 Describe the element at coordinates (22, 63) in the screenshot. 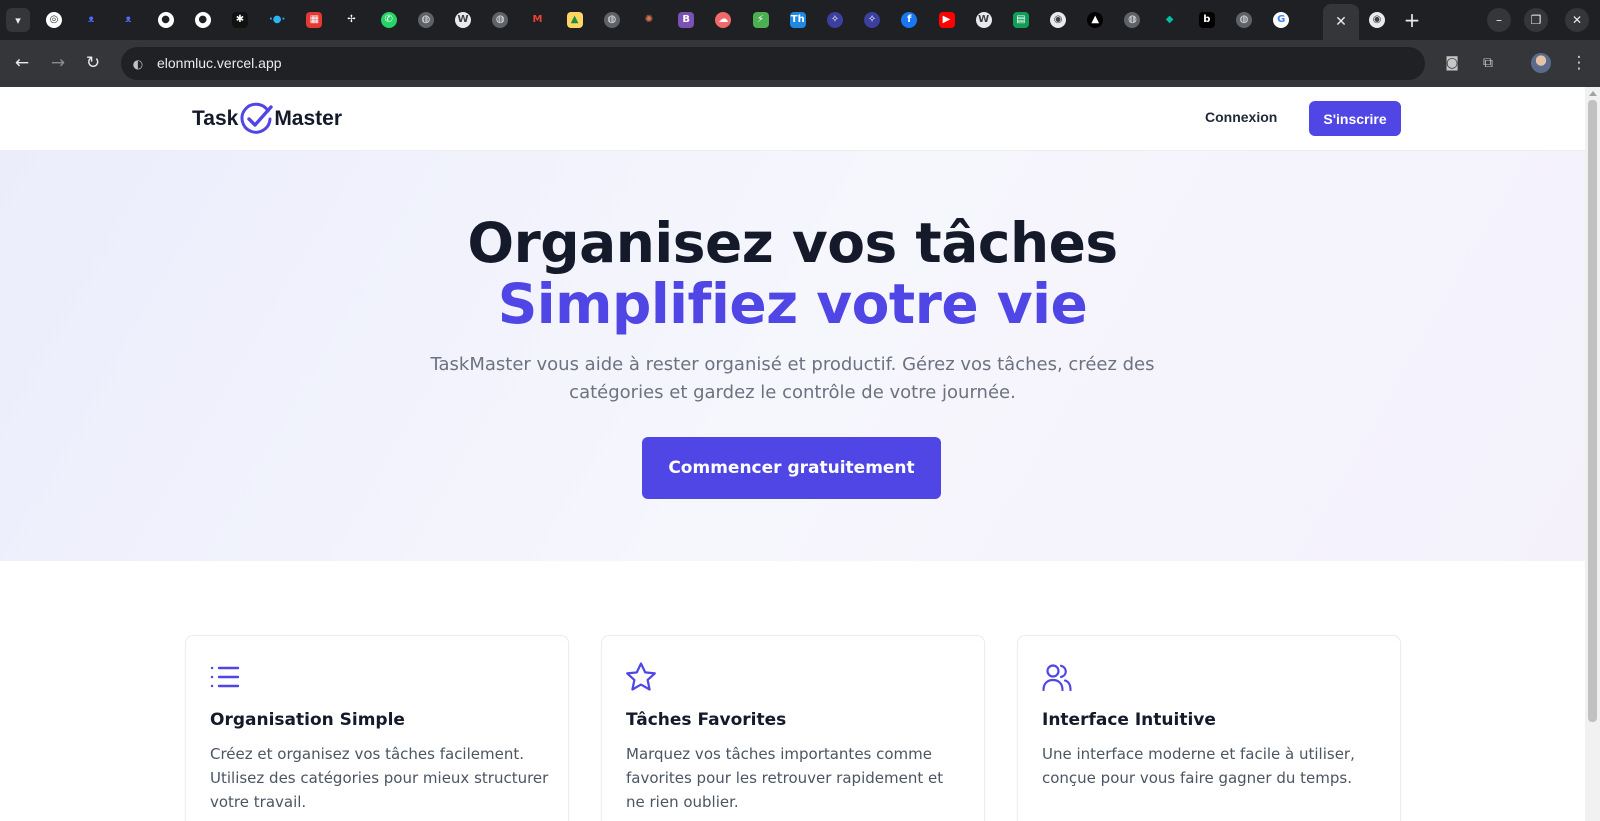

I see `back-button: ←` at that location.